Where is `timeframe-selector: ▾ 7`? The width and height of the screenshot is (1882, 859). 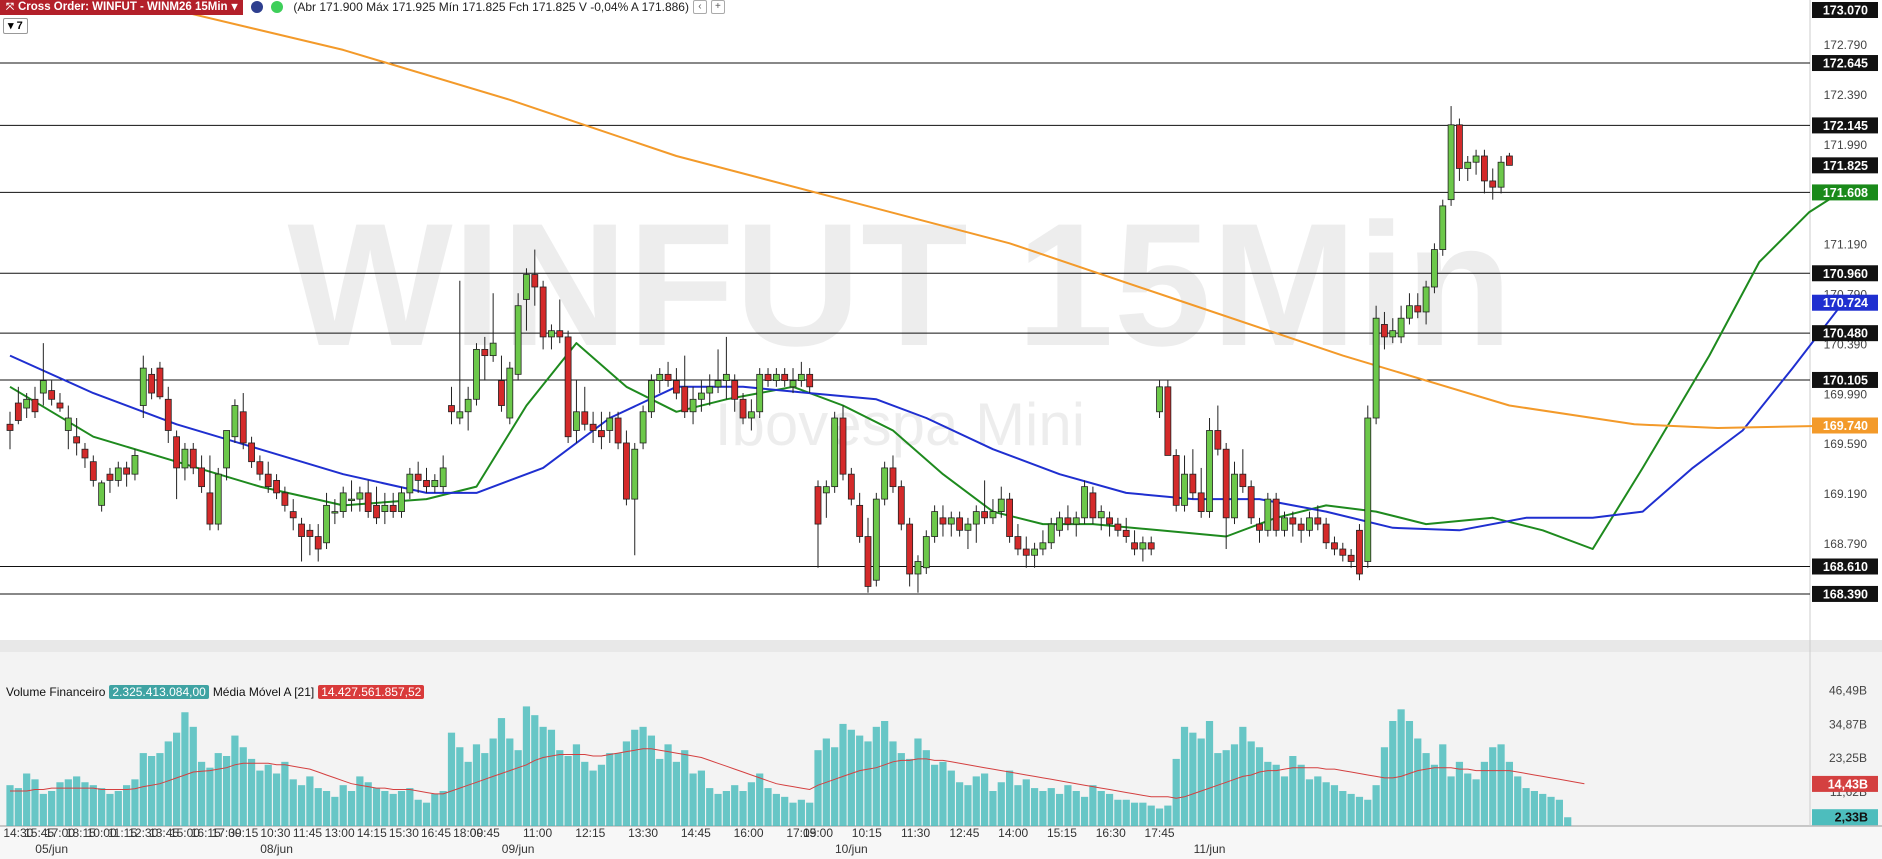
timeframe-selector: ▾ 7 is located at coordinates (15, 26).